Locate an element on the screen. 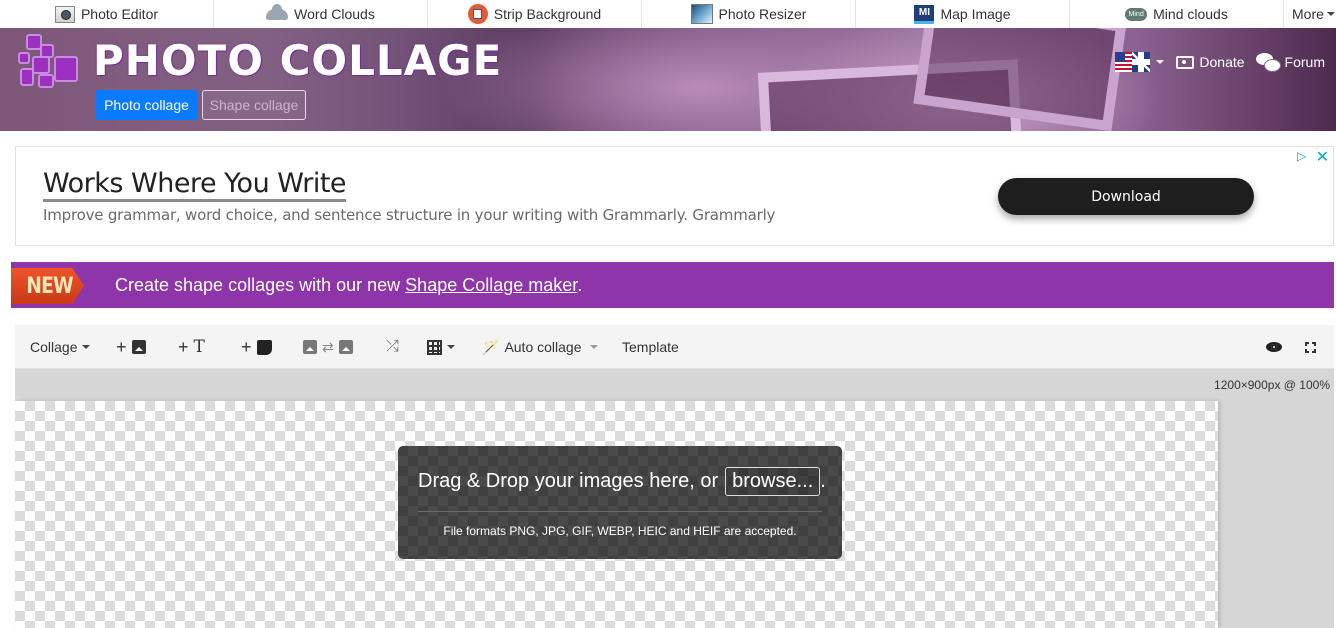 Image resolution: width=1336 pixels, height=628 pixels. drop-text: Drag & Drop your images here, or is located at coordinates (568, 481).